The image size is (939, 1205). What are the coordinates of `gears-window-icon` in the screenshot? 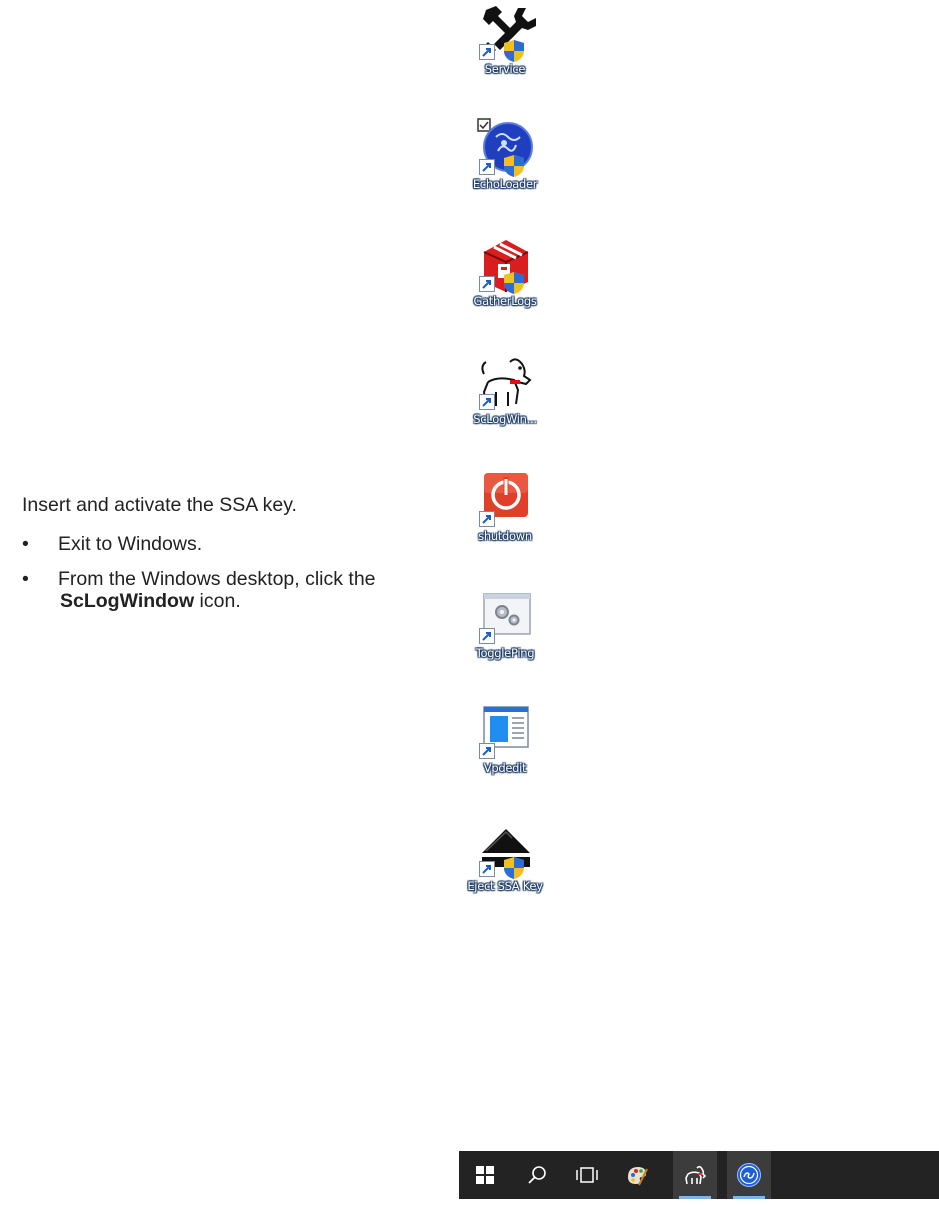 It's located at (505, 617).